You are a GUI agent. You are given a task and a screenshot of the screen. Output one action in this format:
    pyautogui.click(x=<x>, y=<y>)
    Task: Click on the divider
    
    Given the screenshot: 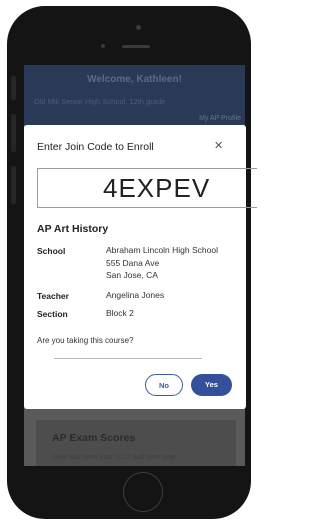 What is the action you would take?
    pyautogui.click(x=128, y=358)
    